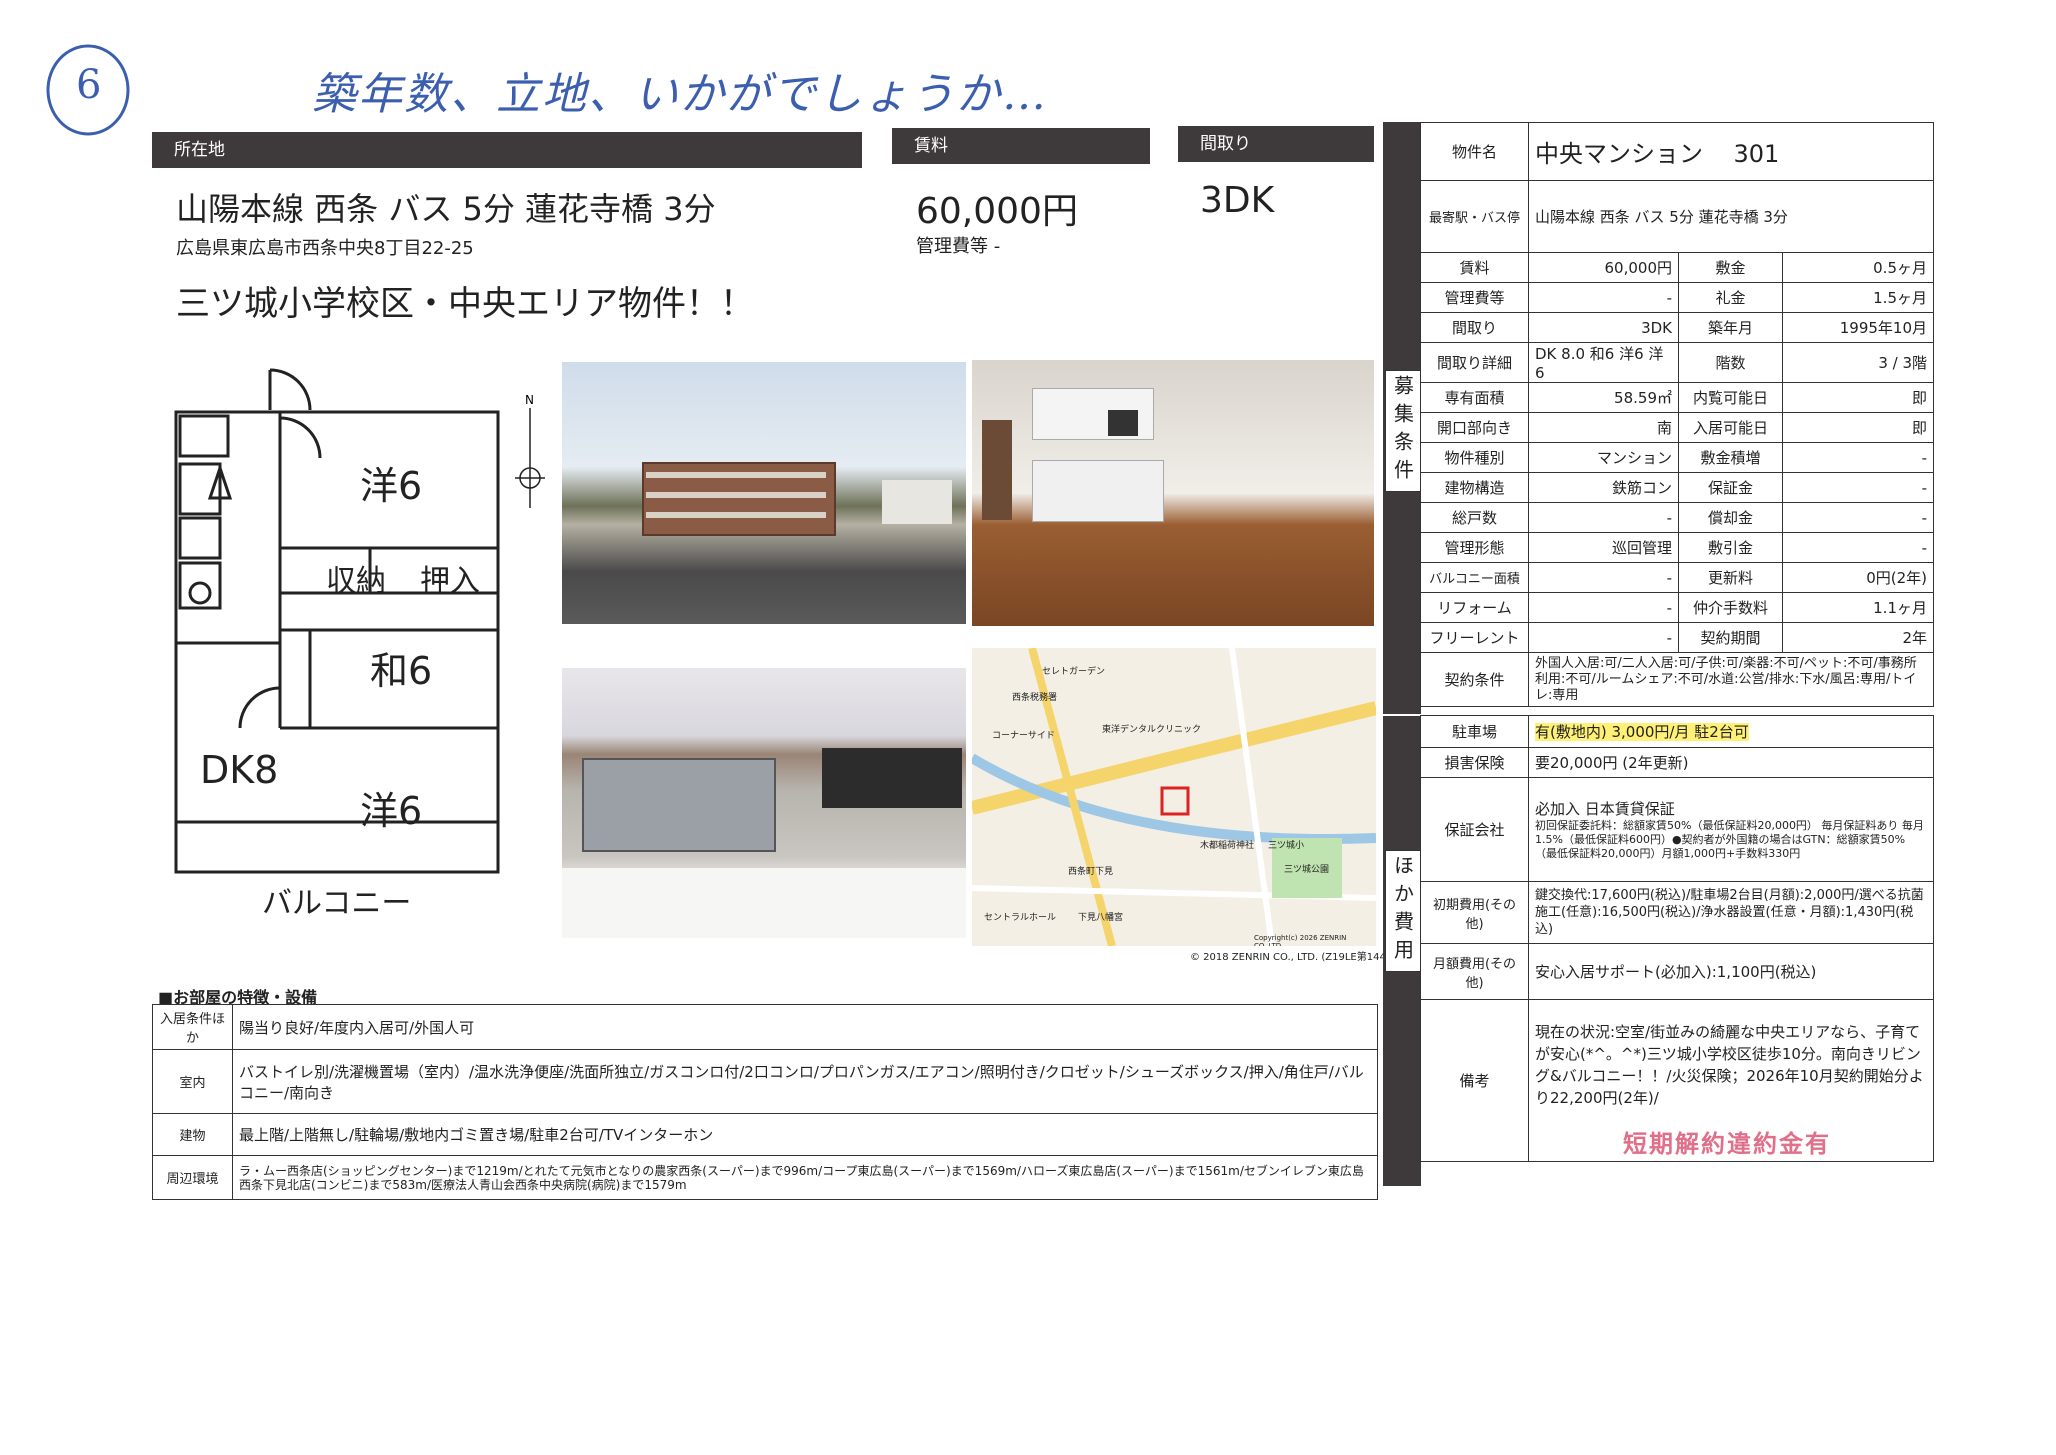 The width and height of the screenshot is (2056, 1455). I want to click on parking-value: 有(敷地内) 3,000円/月 駐2台可, so click(1642, 732).